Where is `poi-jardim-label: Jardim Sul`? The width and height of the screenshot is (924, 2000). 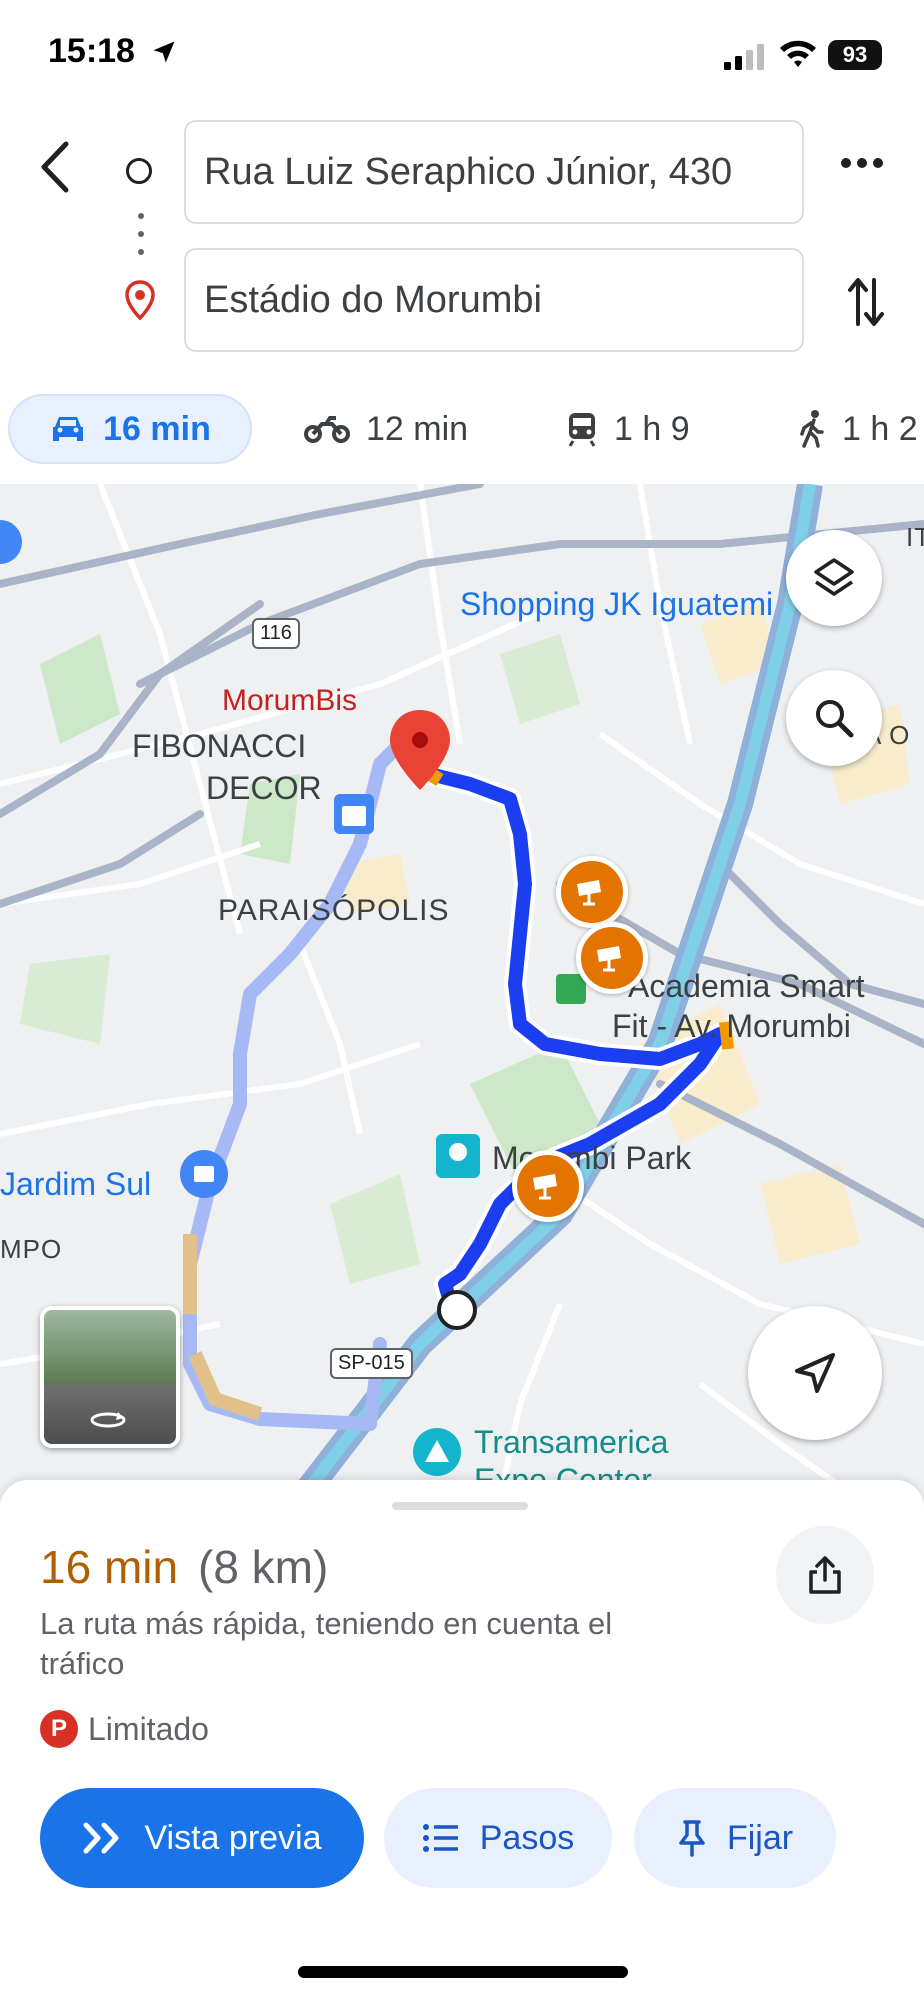 poi-jardim-label: Jardim Sul is located at coordinates (75, 1184).